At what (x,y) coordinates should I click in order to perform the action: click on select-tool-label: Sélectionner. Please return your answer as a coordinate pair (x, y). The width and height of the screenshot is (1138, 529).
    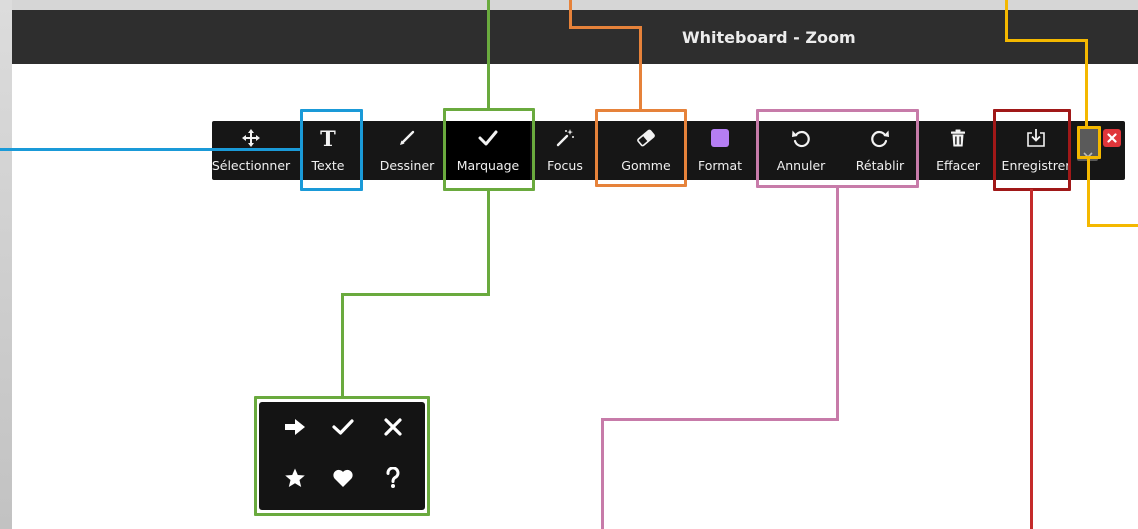
    Looking at the image, I should click on (251, 165).